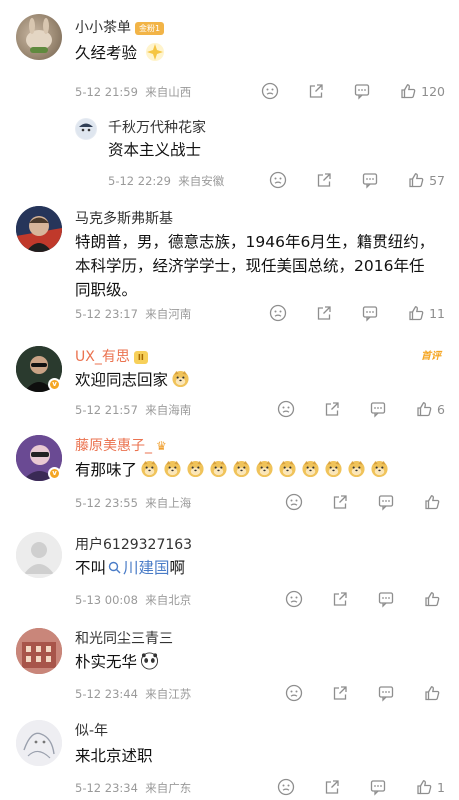 This screenshot has width=459, height=800. I want to click on crown-icon: ♛, so click(161, 446).